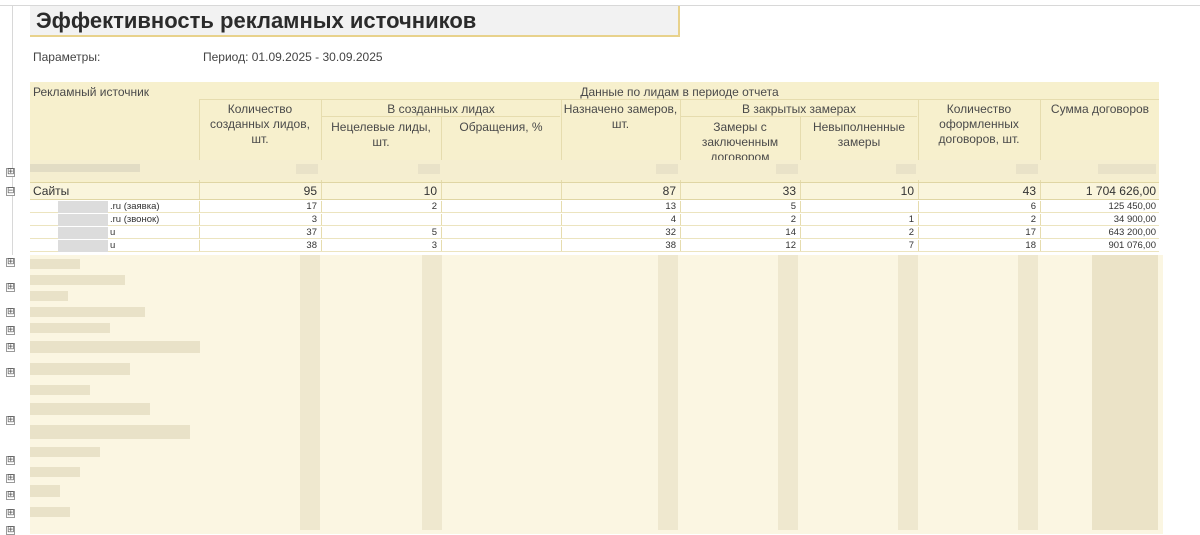  What do you see at coordinates (594, 233) in the screenshot?
I see `table-row: u 37 5 32 14 2 17 643 200,00` at bounding box center [594, 233].